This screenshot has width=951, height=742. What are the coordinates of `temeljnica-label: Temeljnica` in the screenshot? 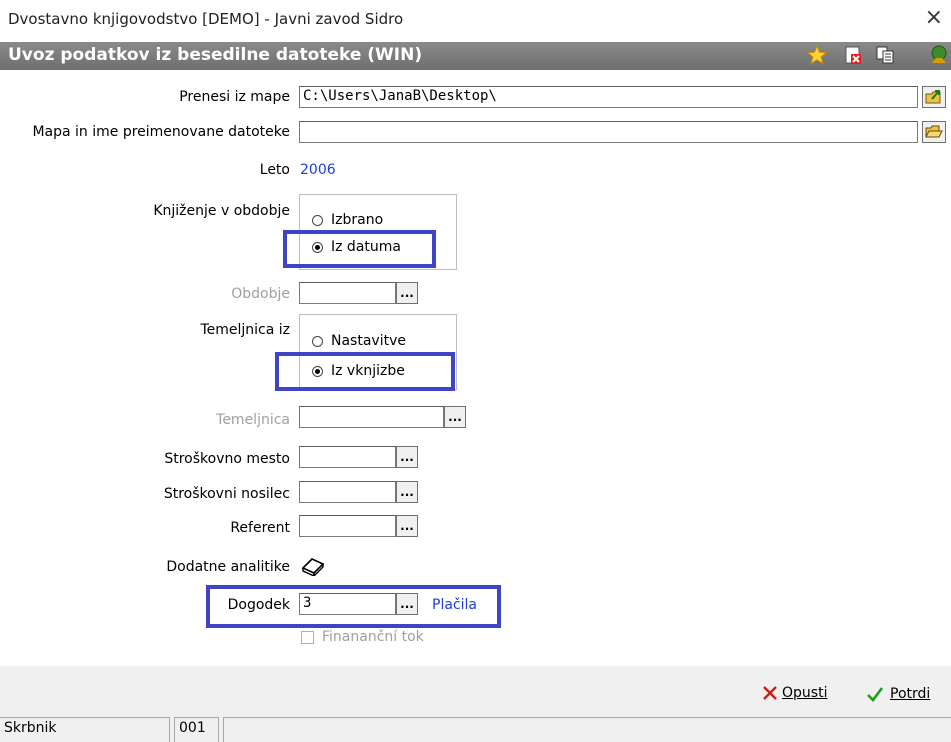 It's located at (253, 420).